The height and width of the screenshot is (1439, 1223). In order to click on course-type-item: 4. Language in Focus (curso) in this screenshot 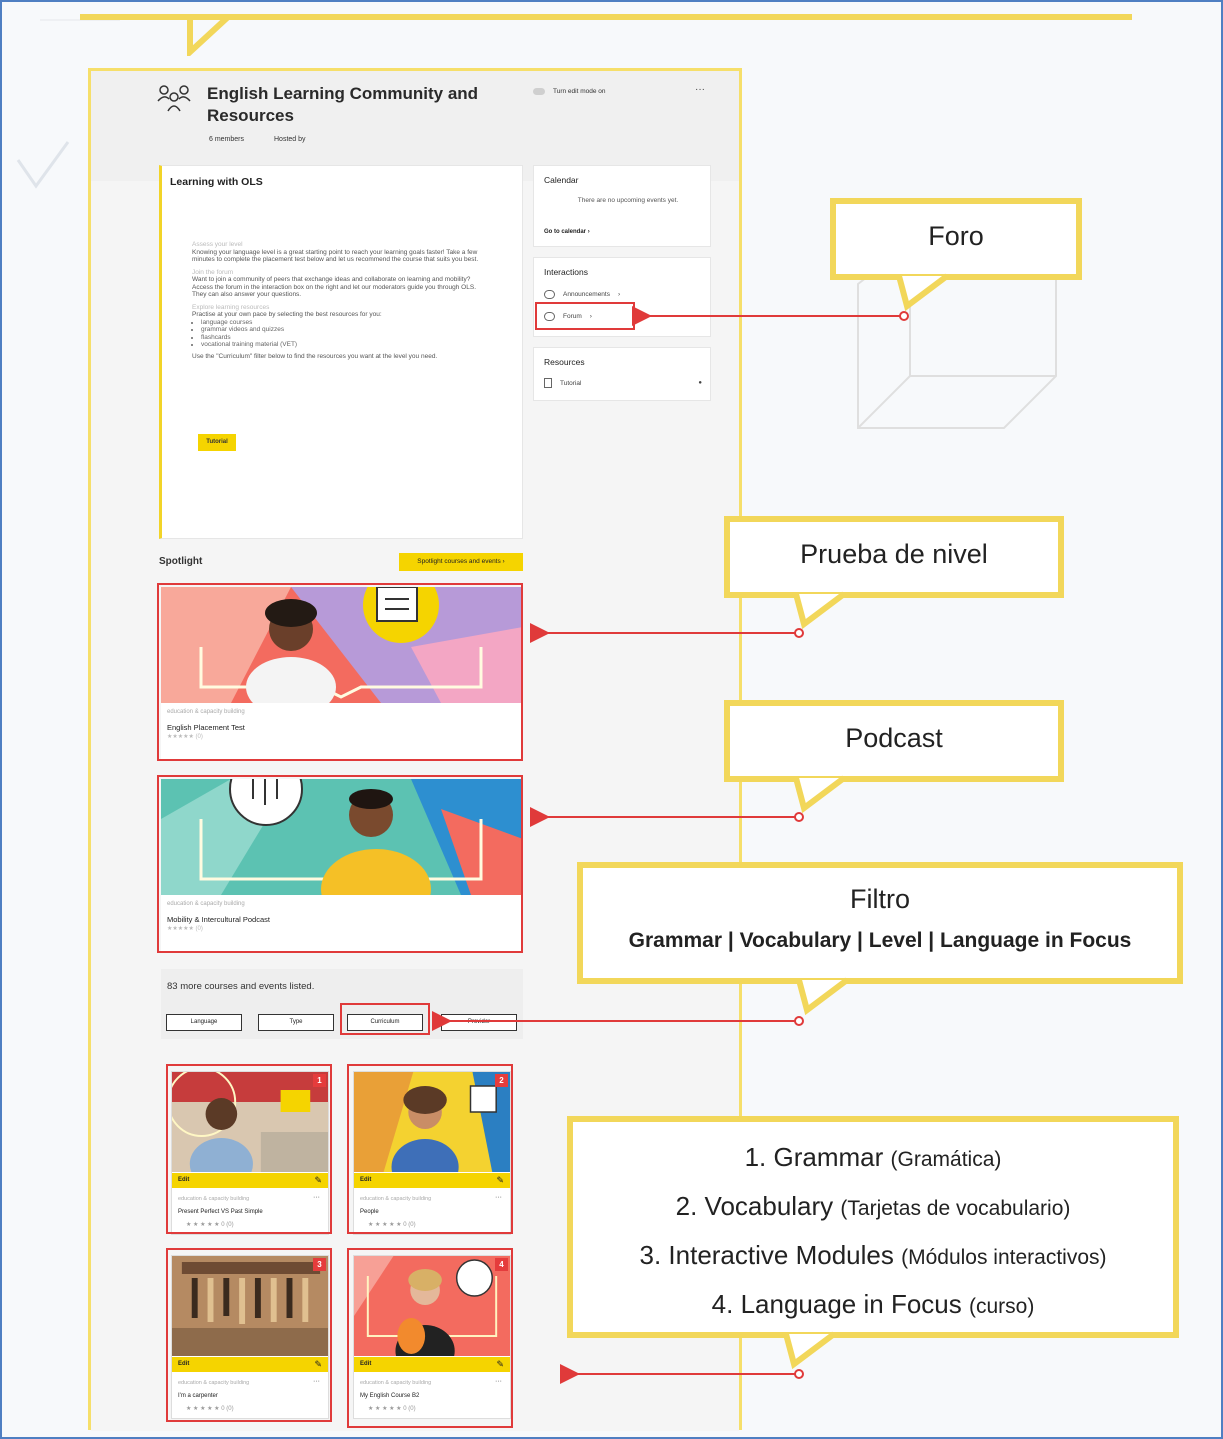, I will do `click(873, 1304)`.